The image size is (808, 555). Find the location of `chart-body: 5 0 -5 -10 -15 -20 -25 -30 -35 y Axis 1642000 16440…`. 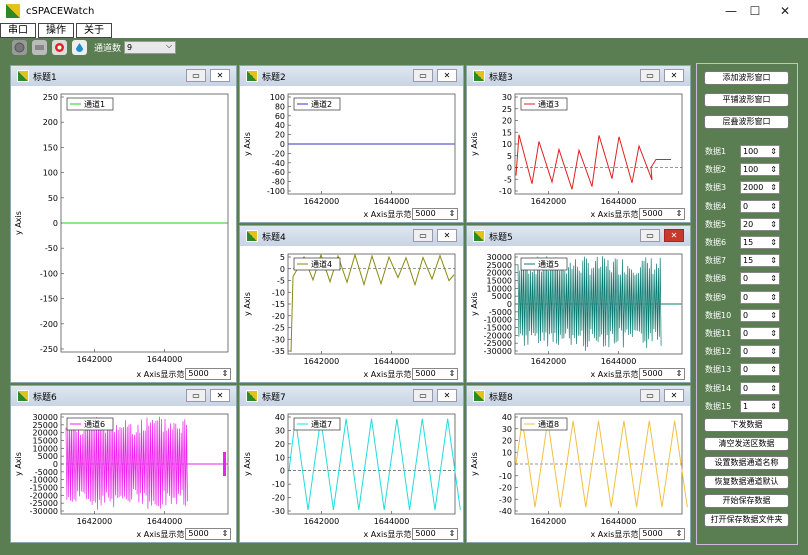

chart-body: 5 0 -5 -10 -15 -20 -25 -30 -35 y Axis 1642000 16440… is located at coordinates (351, 314).